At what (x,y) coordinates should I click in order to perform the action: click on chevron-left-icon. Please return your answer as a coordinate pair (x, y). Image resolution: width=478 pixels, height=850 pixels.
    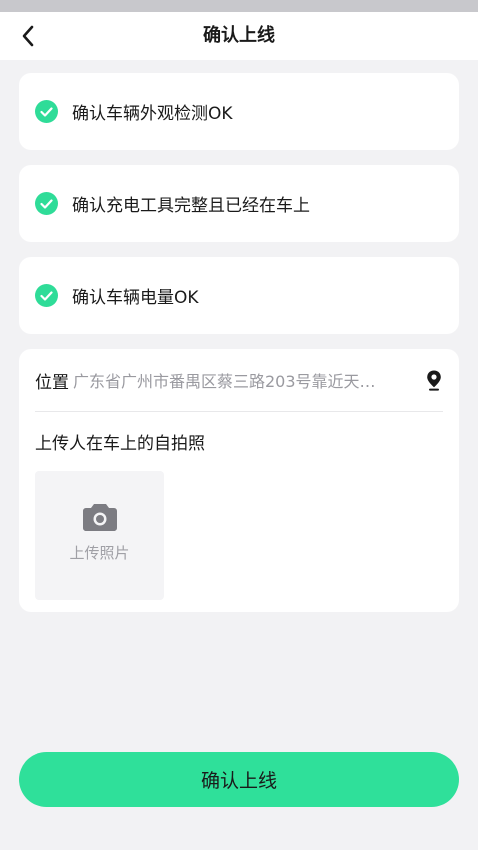
    Looking at the image, I should click on (28, 36).